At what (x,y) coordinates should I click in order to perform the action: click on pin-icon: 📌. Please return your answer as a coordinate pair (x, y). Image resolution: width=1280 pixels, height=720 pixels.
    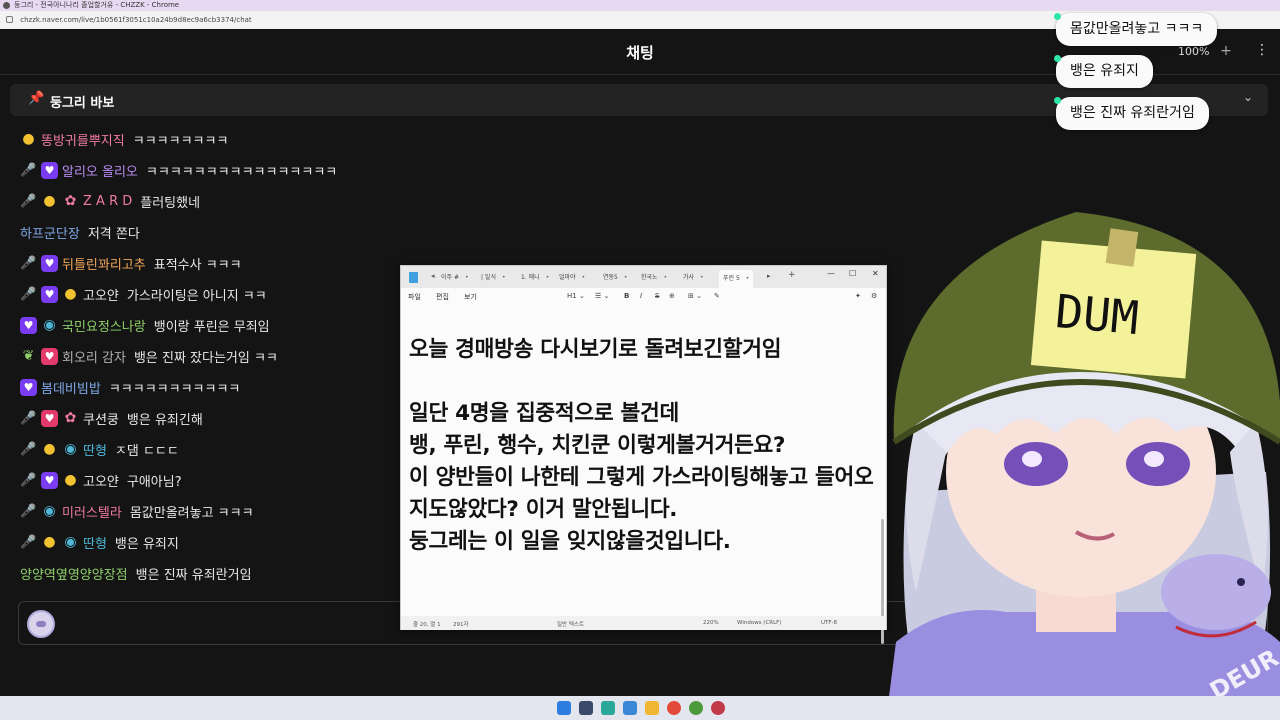
    Looking at the image, I should click on (36, 98).